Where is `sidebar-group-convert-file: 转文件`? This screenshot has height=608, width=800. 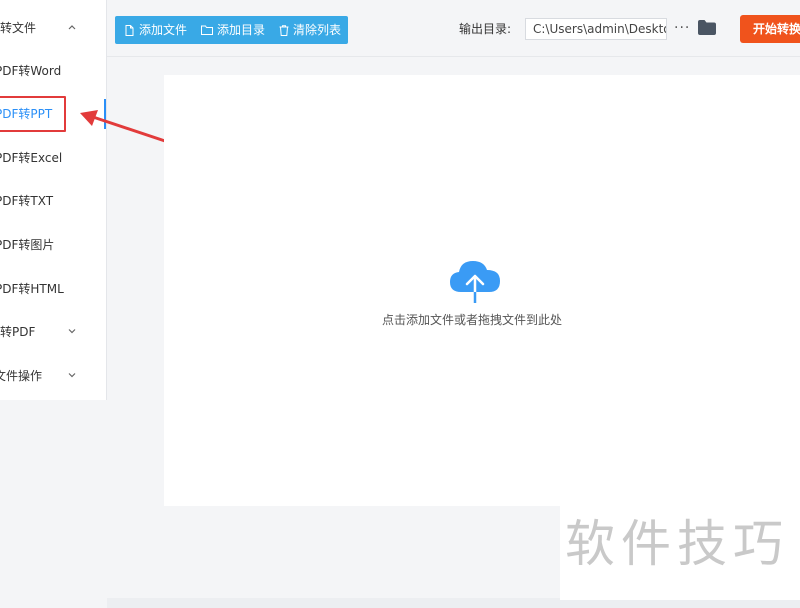 sidebar-group-convert-file: 转文件 is located at coordinates (53, 28).